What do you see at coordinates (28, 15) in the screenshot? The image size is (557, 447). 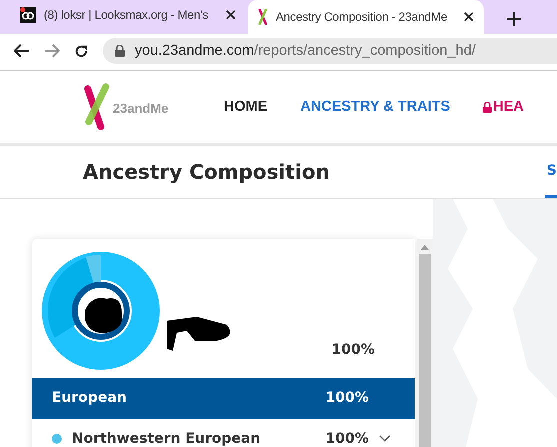 I see `forum-logo-icon` at bounding box center [28, 15].